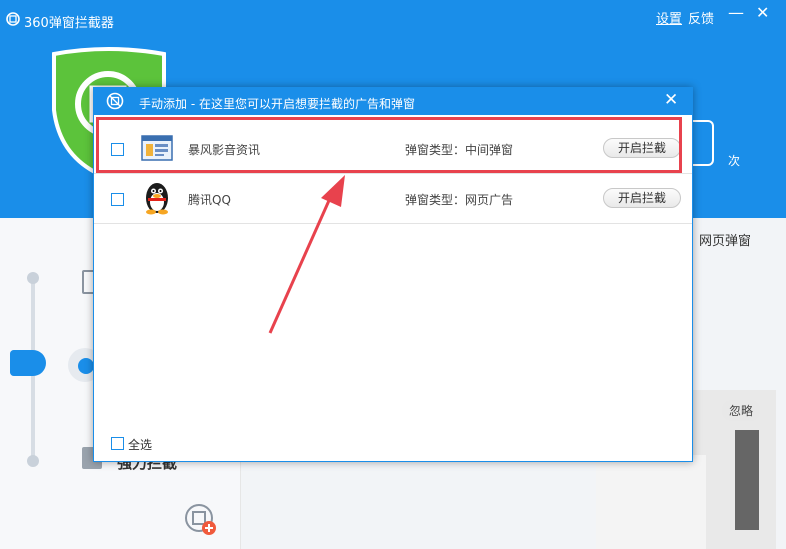 This screenshot has height=549, width=786. I want to click on select-all-label: 全选, so click(140, 444).